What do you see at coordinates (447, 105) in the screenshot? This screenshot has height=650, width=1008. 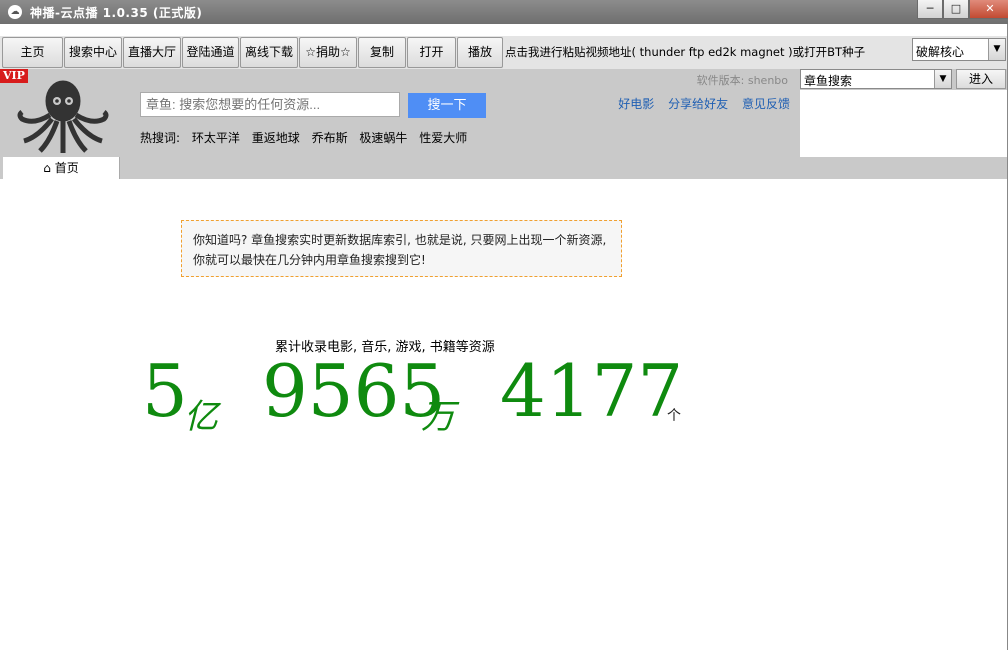 I see `search-button: 搜一下` at bounding box center [447, 105].